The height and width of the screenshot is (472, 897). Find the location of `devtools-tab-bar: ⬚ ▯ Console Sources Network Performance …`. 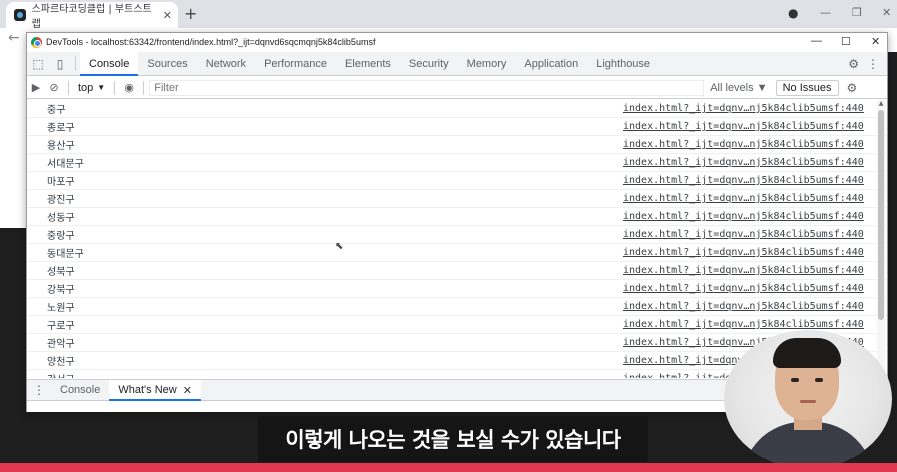

devtools-tab-bar: ⬚ ▯ Console Sources Network Performance … is located at coordinates (457, 64).